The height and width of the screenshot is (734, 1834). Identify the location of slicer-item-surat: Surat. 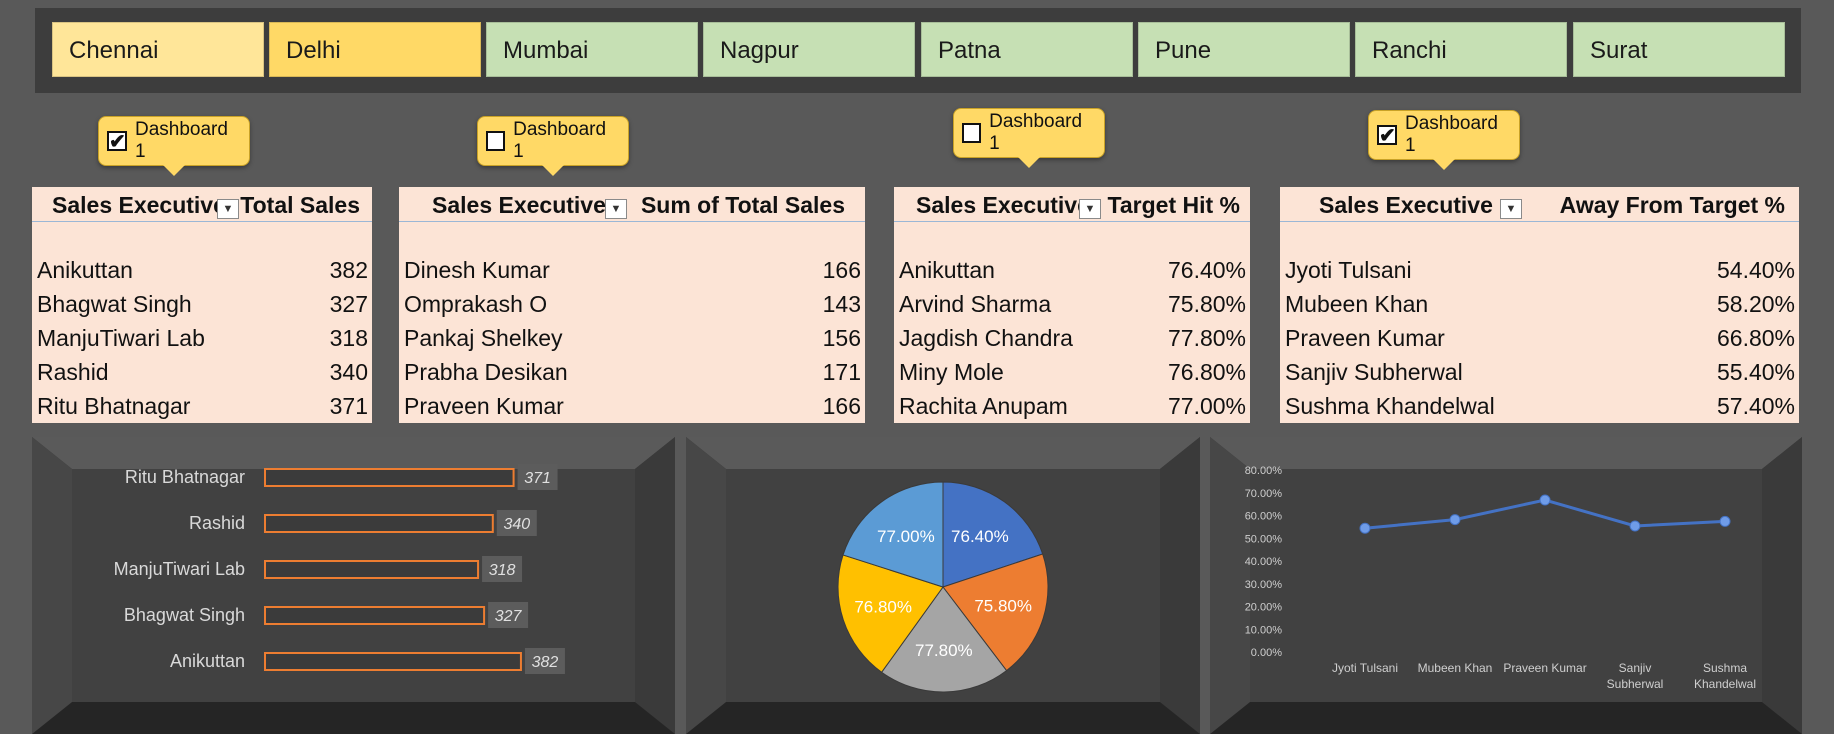
(1679, 49).